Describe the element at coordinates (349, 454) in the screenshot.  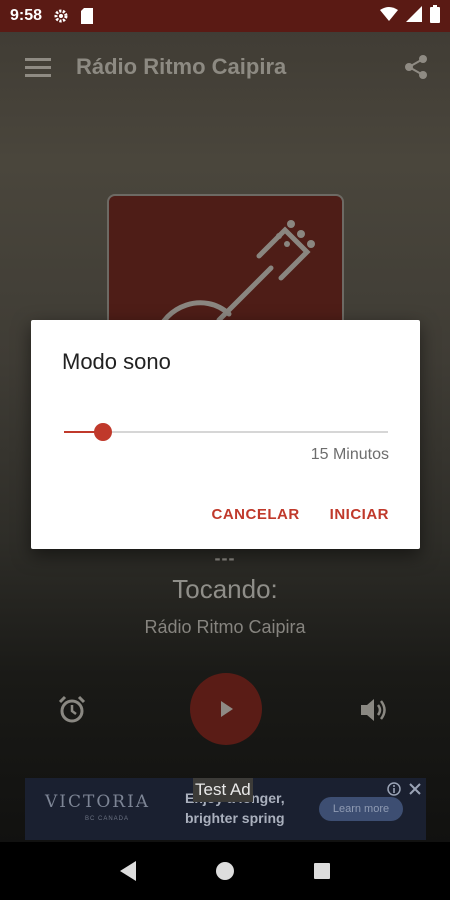
I see `sleep-duration-label: 15 Minutos` at that location.